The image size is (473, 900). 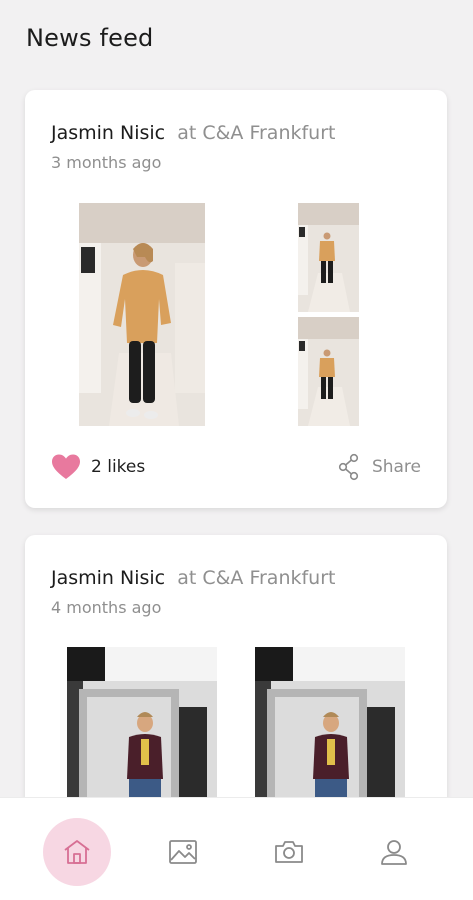 I want to click on page-title: News feed, so click(x=90, y=38).